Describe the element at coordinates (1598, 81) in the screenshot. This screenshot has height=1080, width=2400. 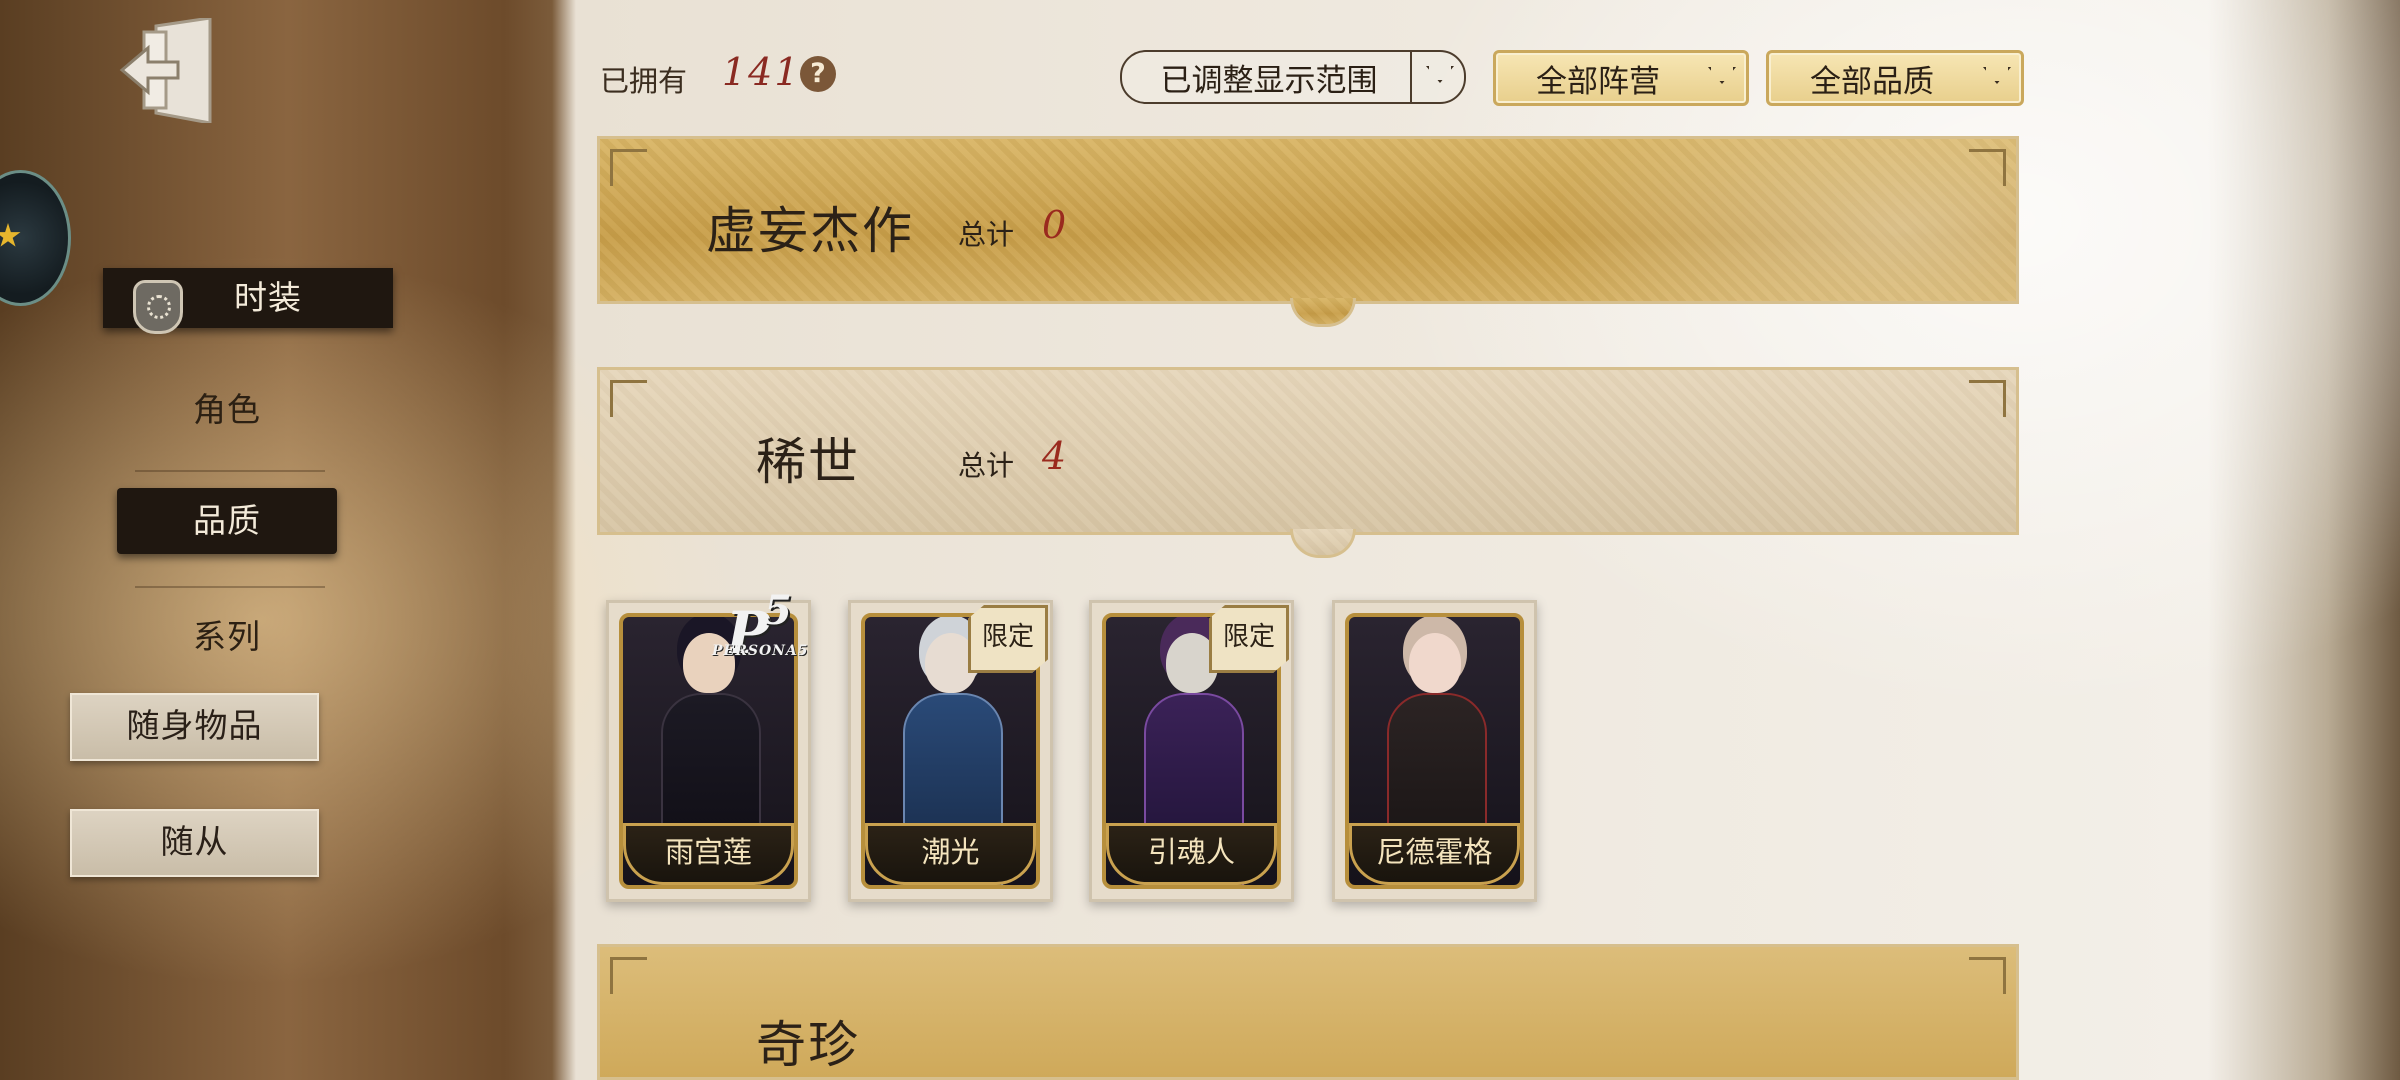
I see `dropdown-label: 全部阵营` at that location.